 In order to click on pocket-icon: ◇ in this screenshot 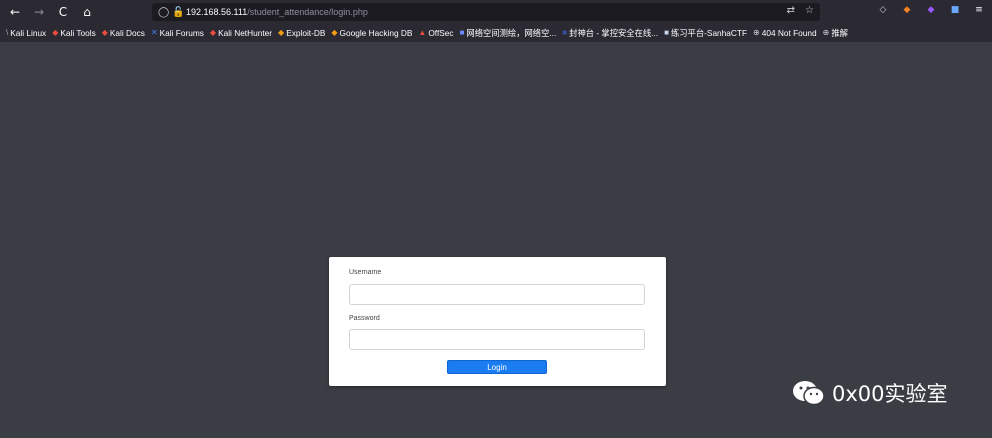, I will do `click(883, 10)`.